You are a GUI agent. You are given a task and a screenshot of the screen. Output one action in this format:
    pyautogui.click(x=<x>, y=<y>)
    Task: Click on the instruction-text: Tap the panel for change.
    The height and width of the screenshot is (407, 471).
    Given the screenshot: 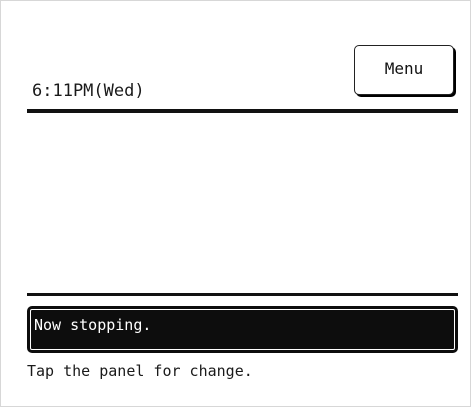 What is the action you would take?
    pyautogui.click(x=140, y=371)
    